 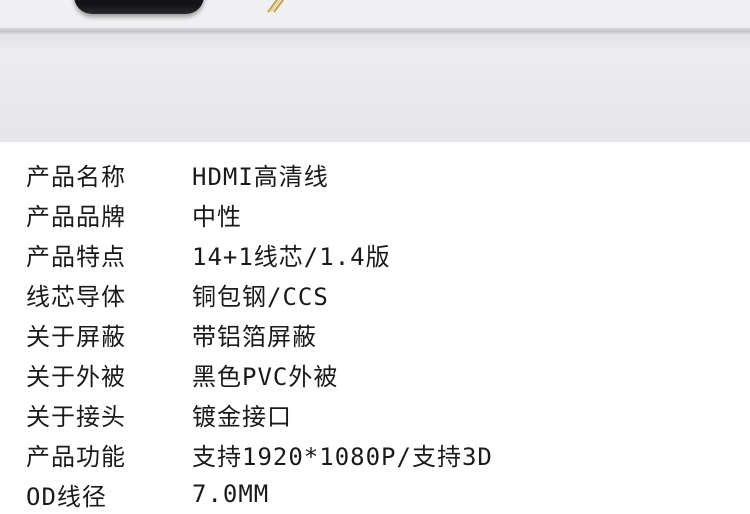 What do you see at coordinates (217, 216) in the screenshot?
I see `spec-value: 中性` at bounding box center [217, 216].